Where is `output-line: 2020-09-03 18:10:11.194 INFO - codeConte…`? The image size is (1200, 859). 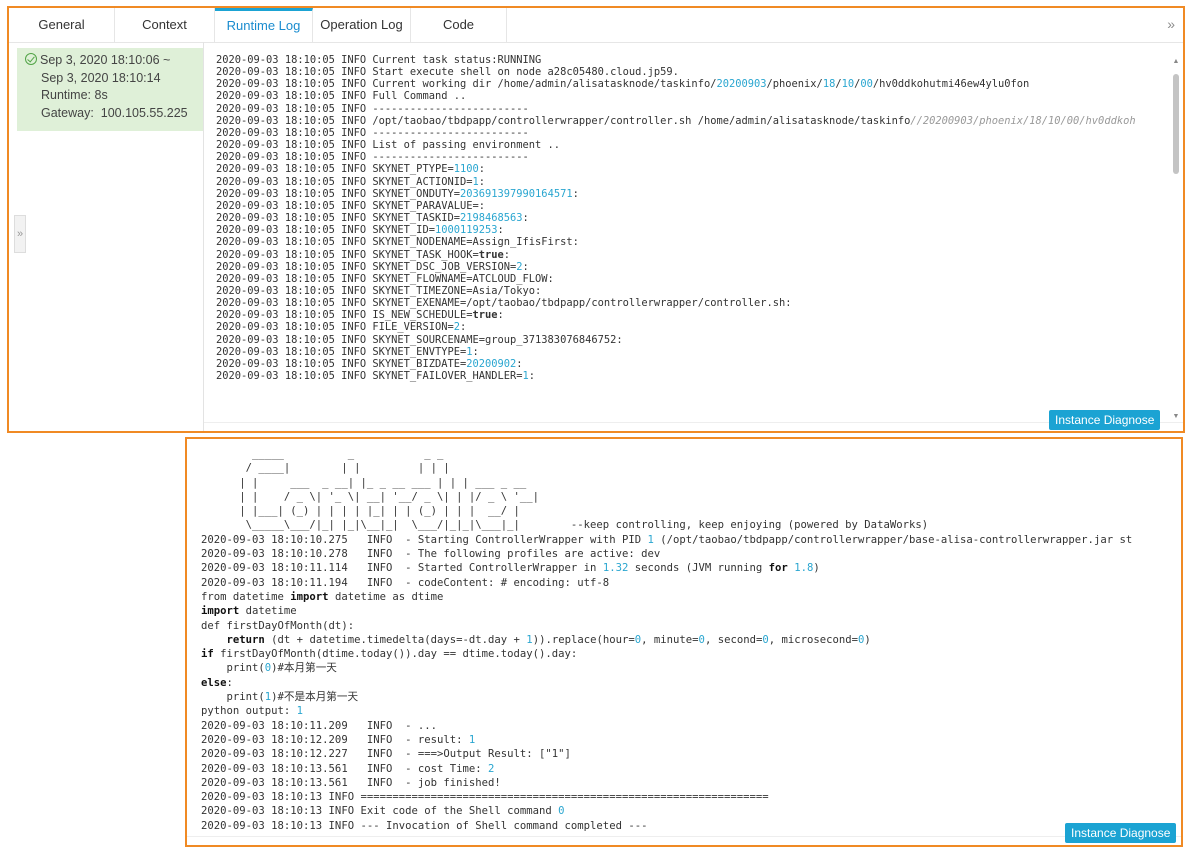 output-line: 2020-09-03 18:10:11.194 INFO - codeConte… is located at coordinates (405, 582).